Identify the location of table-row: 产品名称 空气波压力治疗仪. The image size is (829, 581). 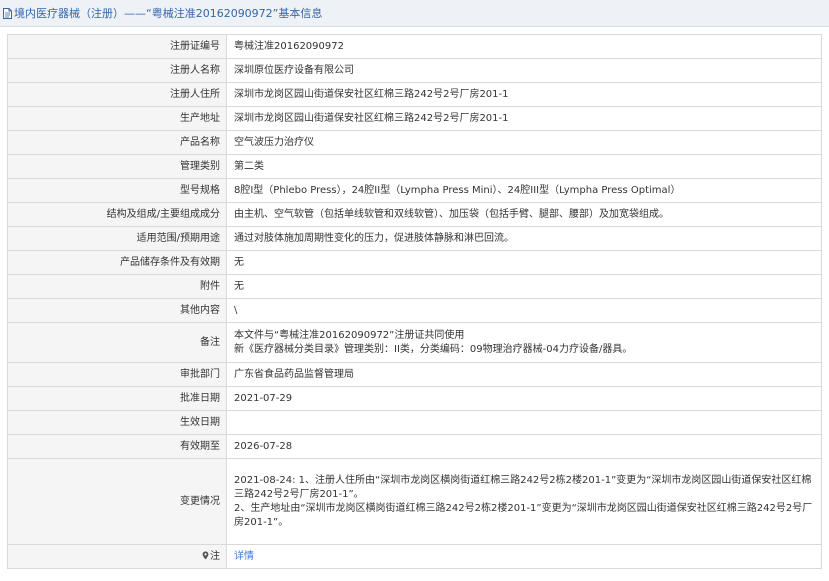
(414, 142).